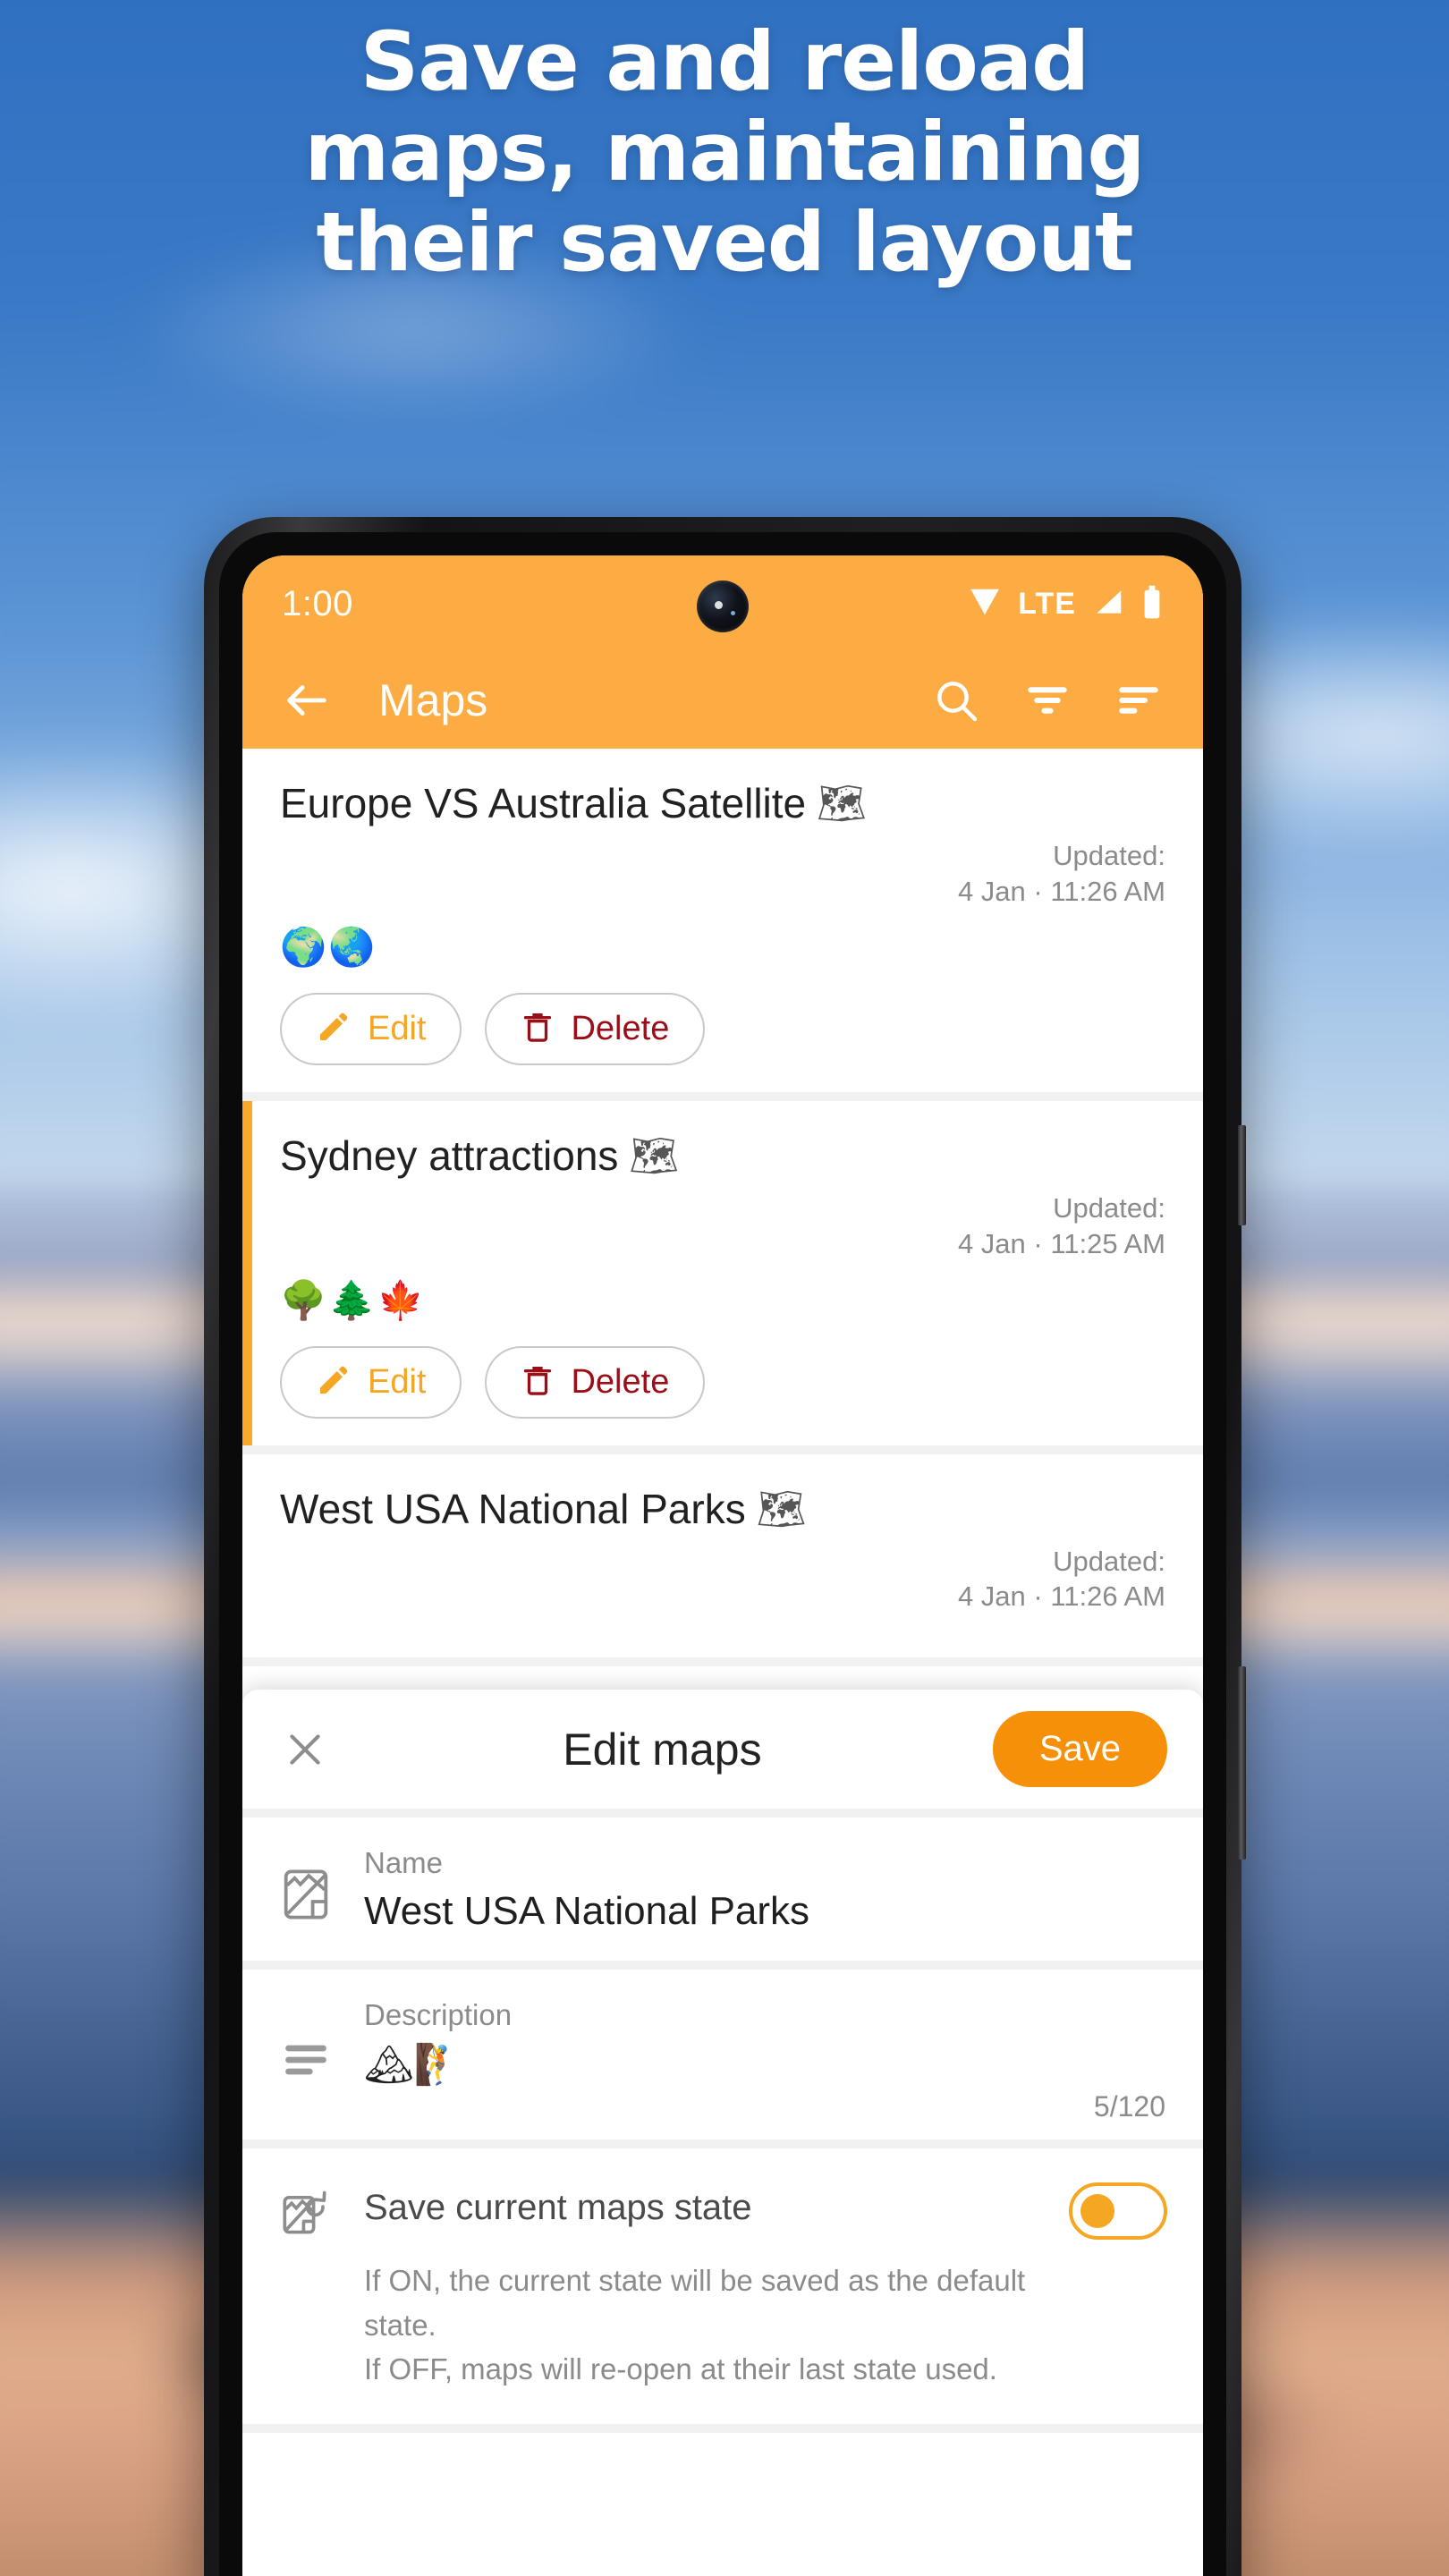  I want to click on description-lines-icon, so click(306, 2055).